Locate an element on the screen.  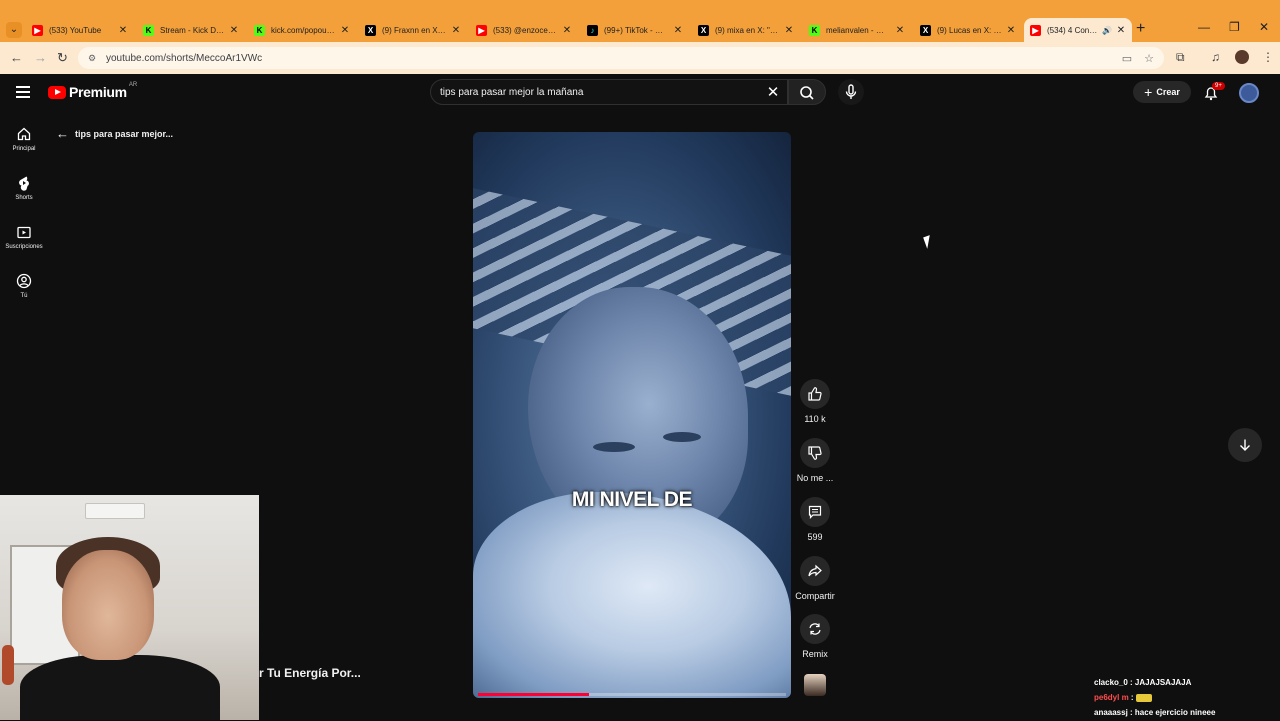
guide-item-you: Tú is located at coordinates (24, 286).